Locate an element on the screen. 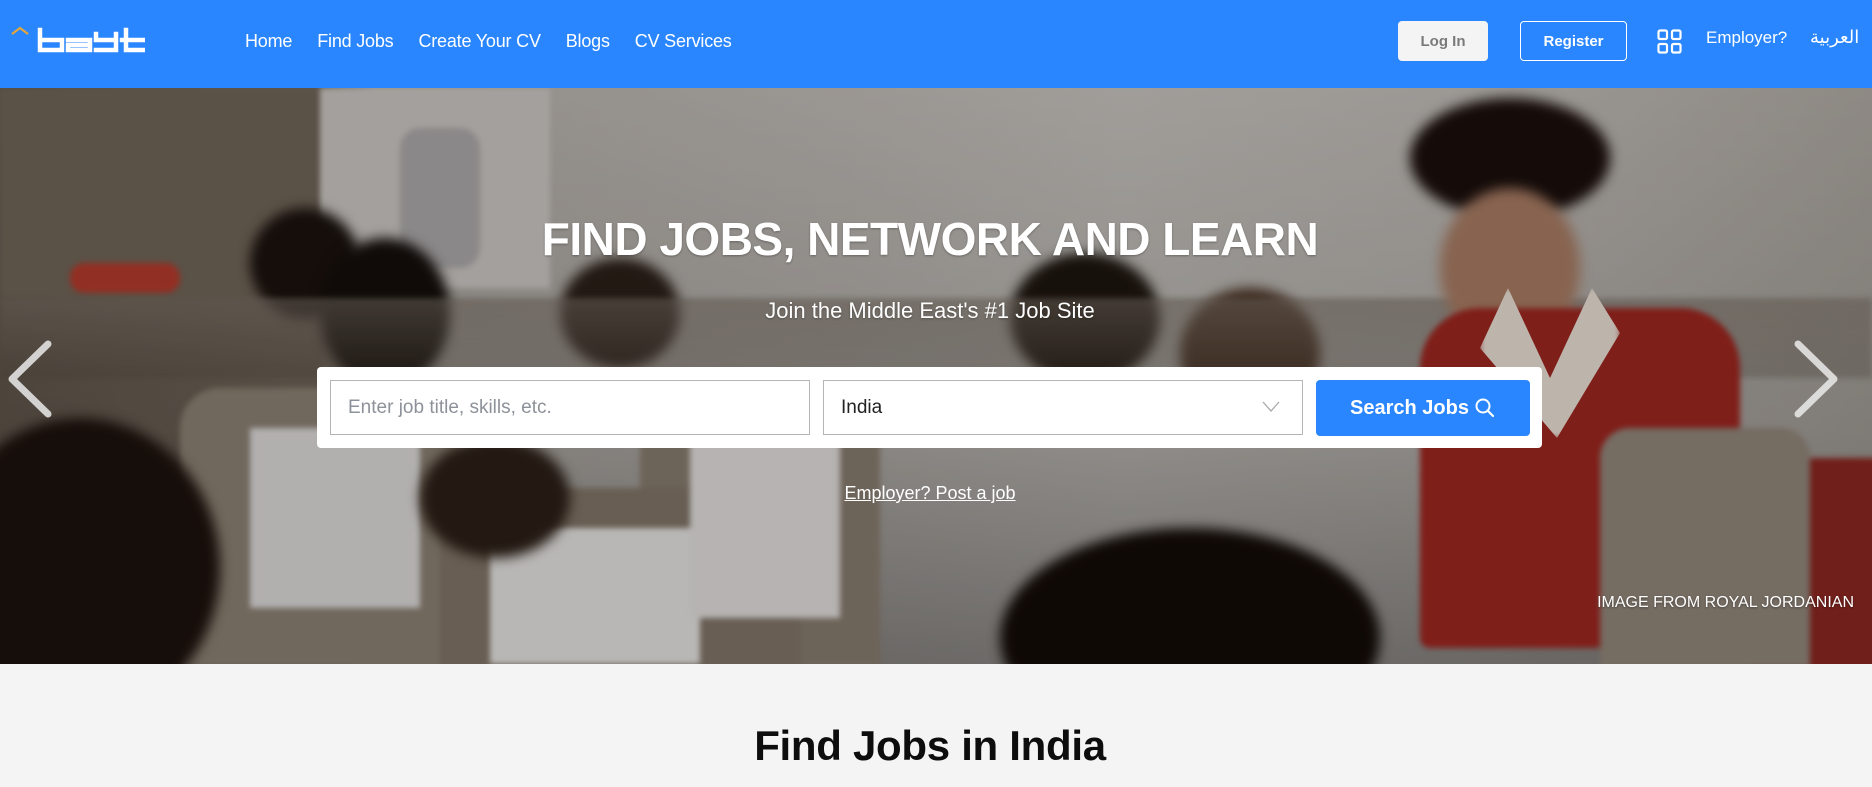 Image resolution: width=1872 pixels, height=787 pixels. search-jobs-button: Search Jobs is located at coordinates (1423, 408).